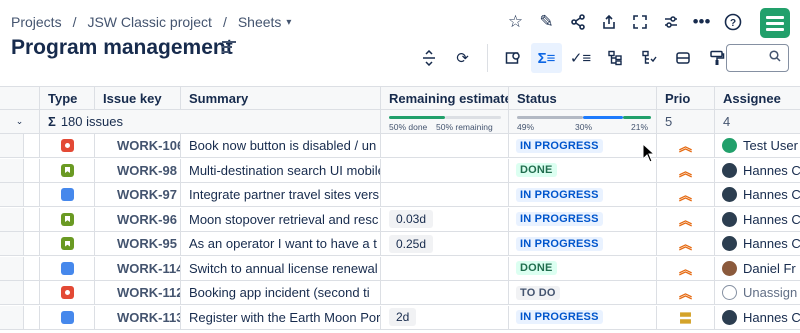  I want to click on column-header-prio: Prio, so click(686, 98).